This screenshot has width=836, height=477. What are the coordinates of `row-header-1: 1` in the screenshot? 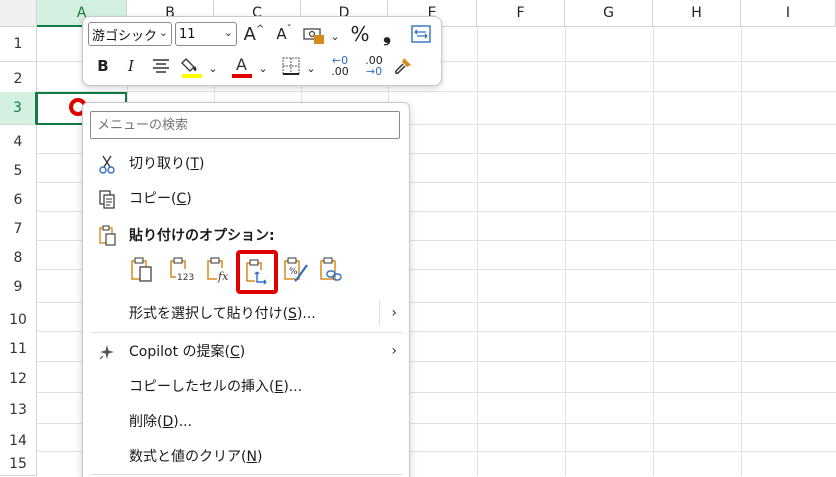 It's located at (18, 44).